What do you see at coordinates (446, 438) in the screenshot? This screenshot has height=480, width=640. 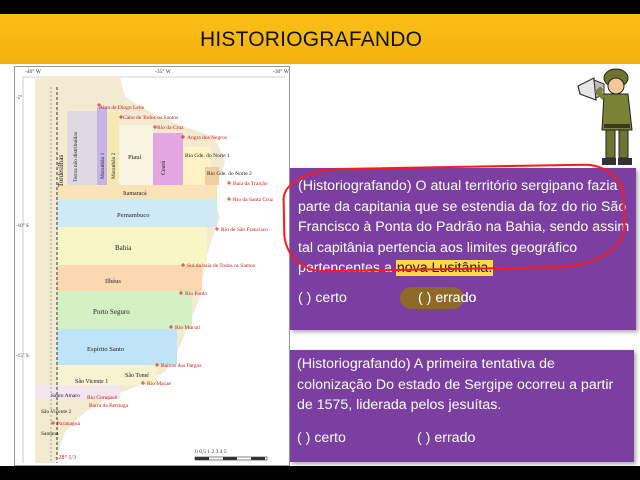 I see `question-2-errado-option: ( ) errado` at bounding box center [446, 438].